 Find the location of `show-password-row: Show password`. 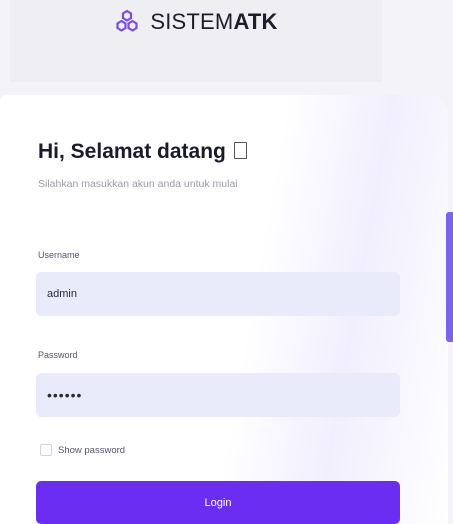

show-password-row: Show password is located at coordinates (82, 450).